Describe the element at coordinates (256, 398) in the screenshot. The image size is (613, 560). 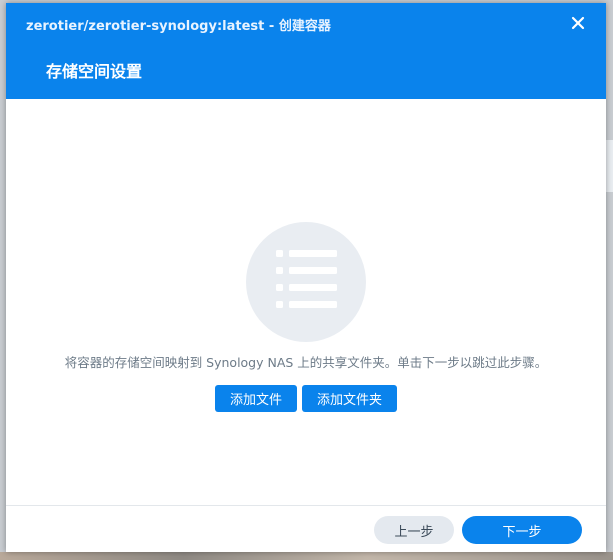
I see `add-file-button: 添加文件` at that location.